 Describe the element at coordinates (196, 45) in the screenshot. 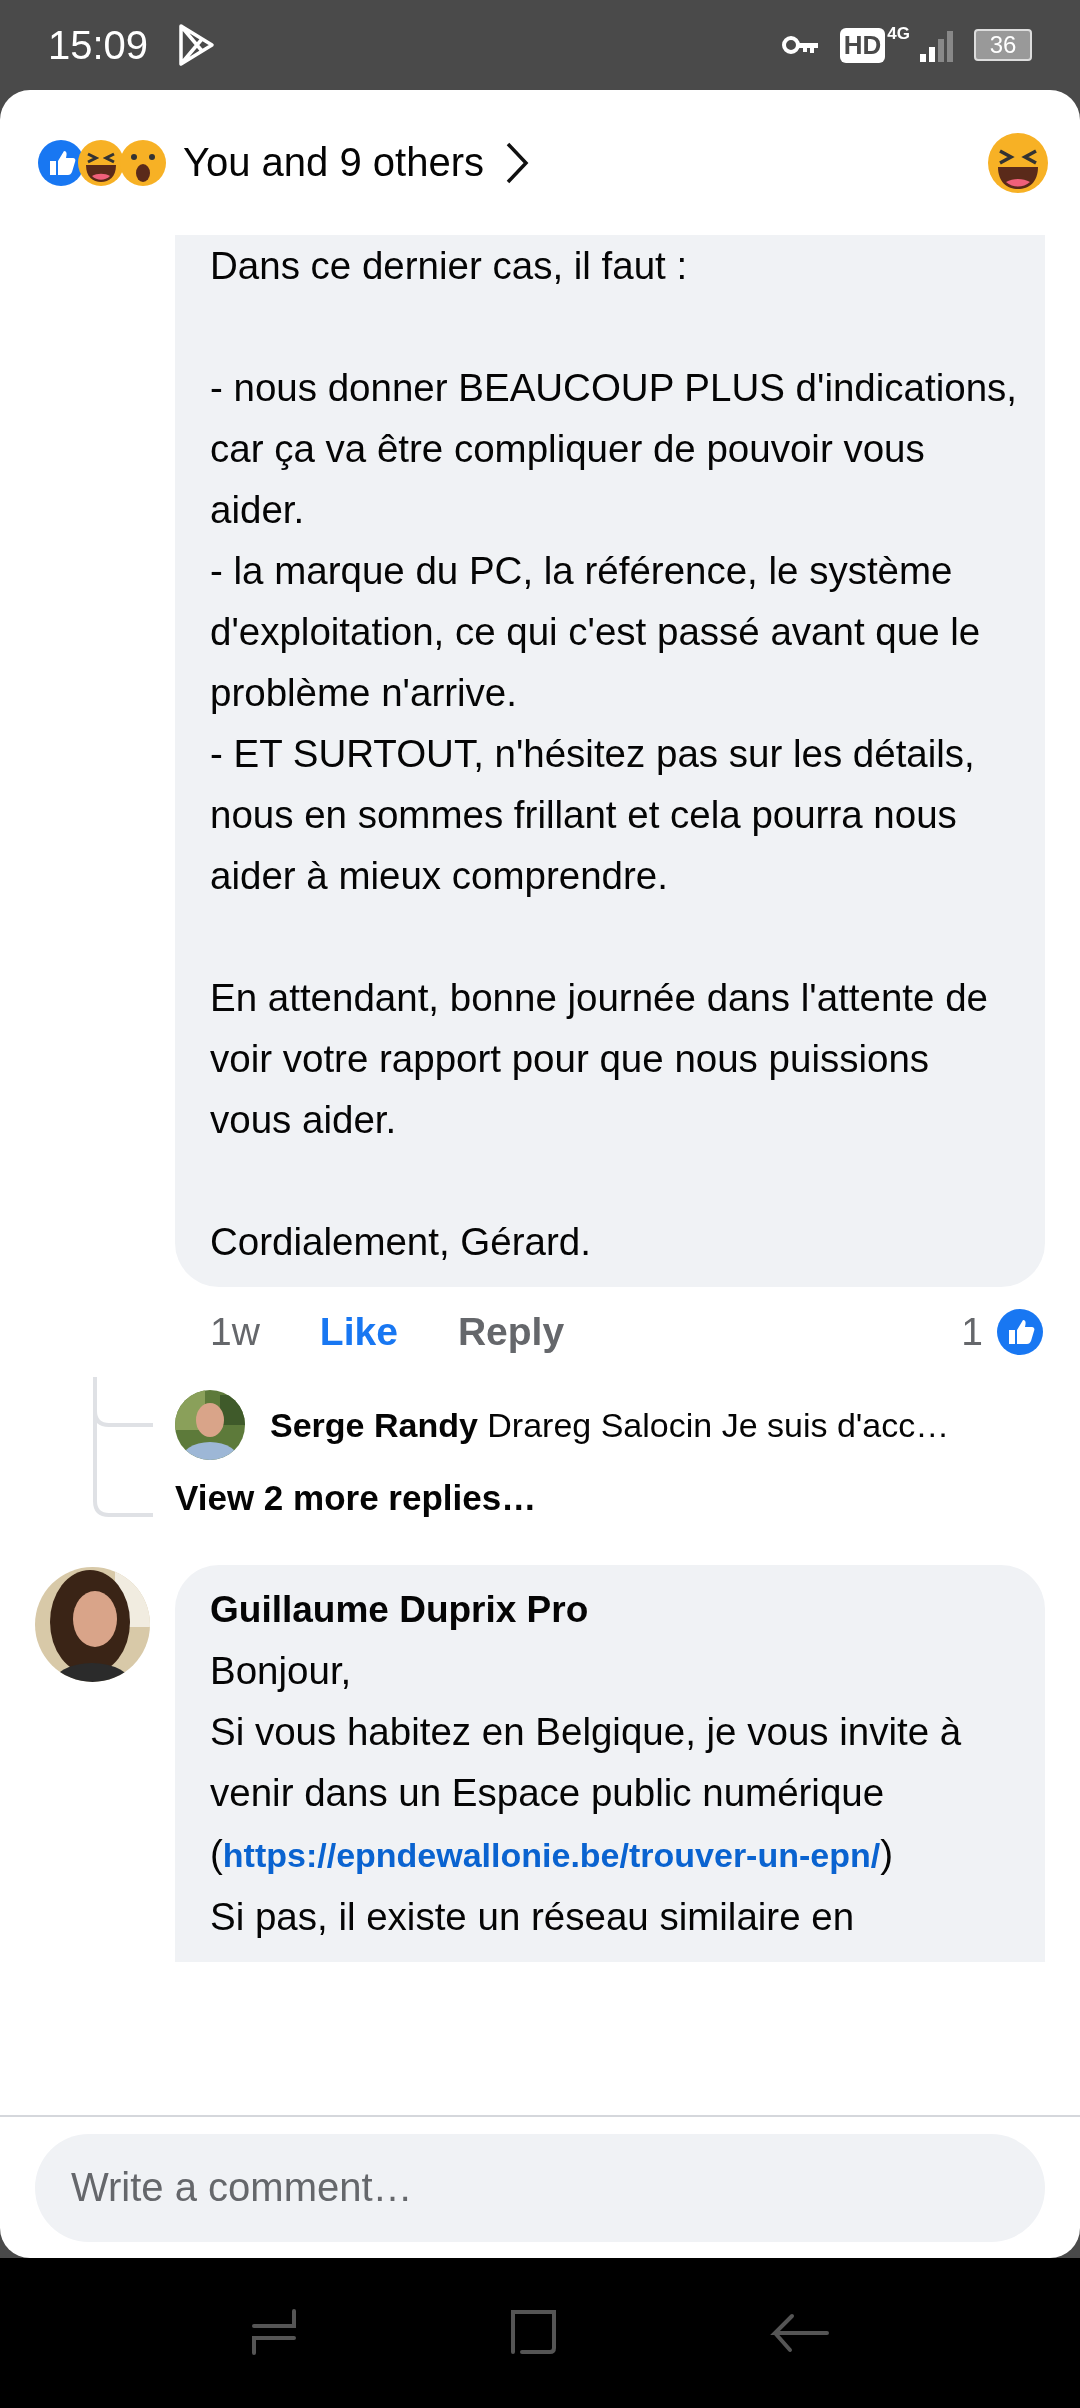

I see `play-triangle-icon` at that location.